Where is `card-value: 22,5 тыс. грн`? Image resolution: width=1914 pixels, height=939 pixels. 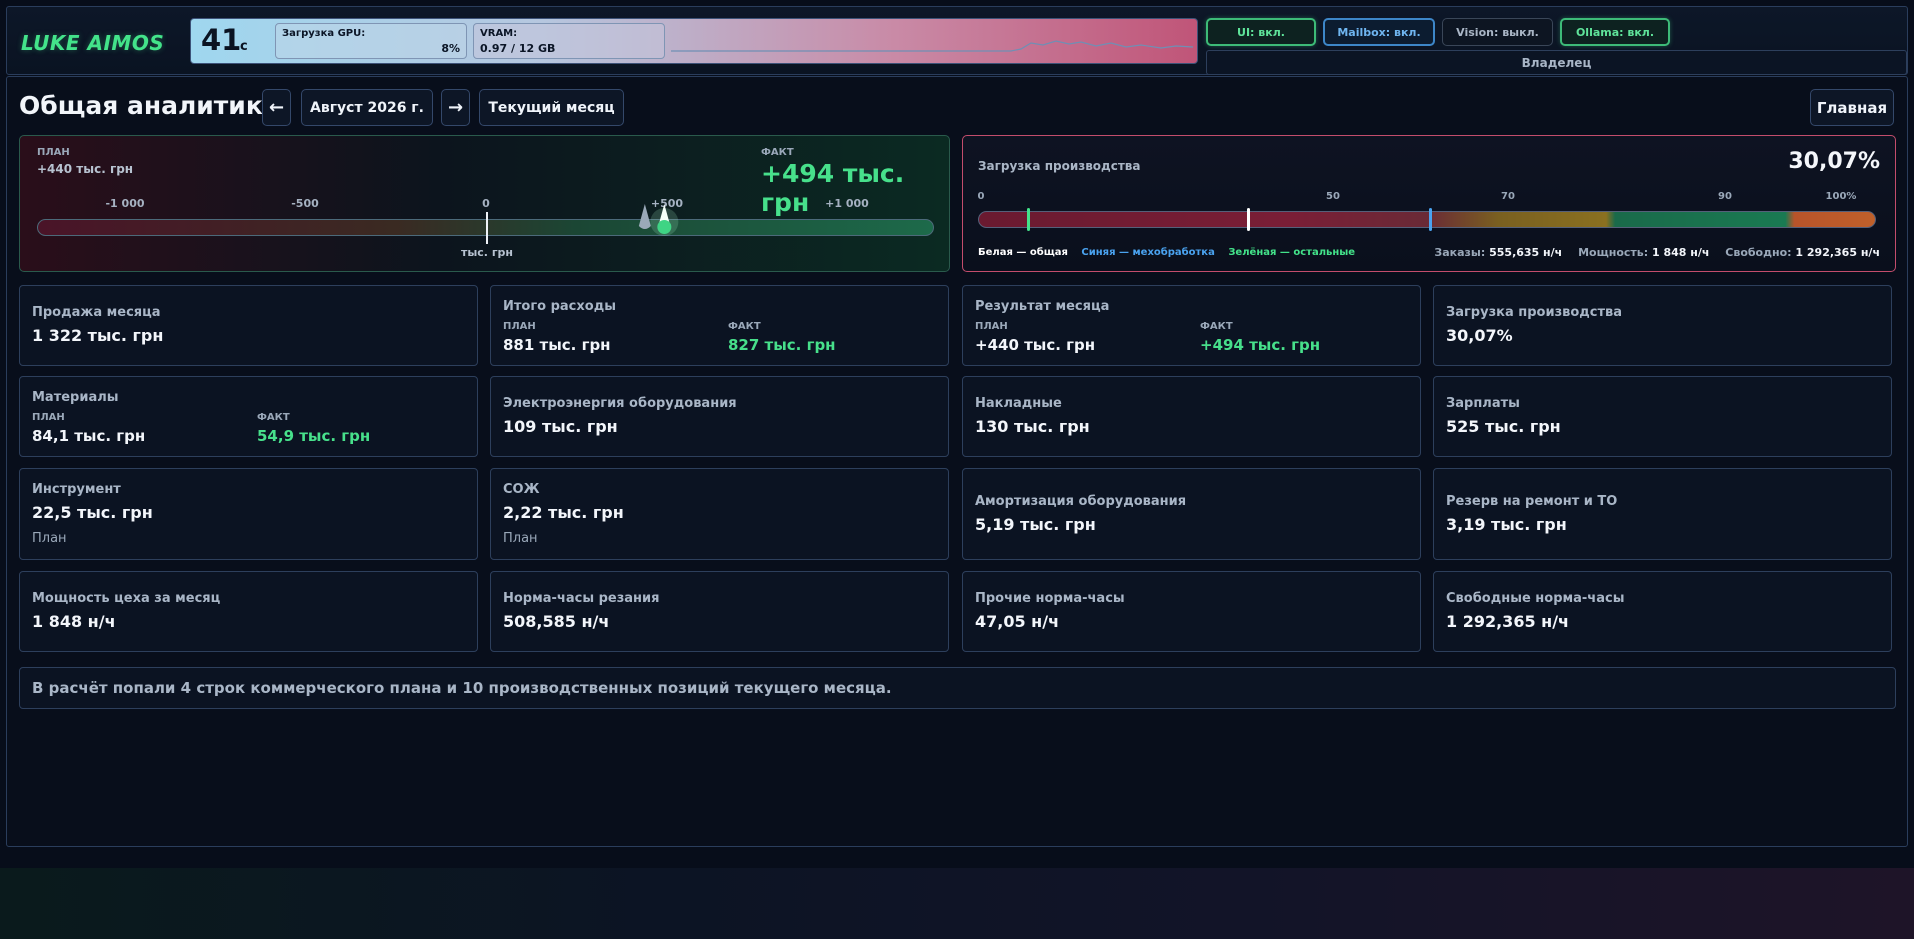
card-value: 22,5 тыс. грн is located at coordinates (92, 512).